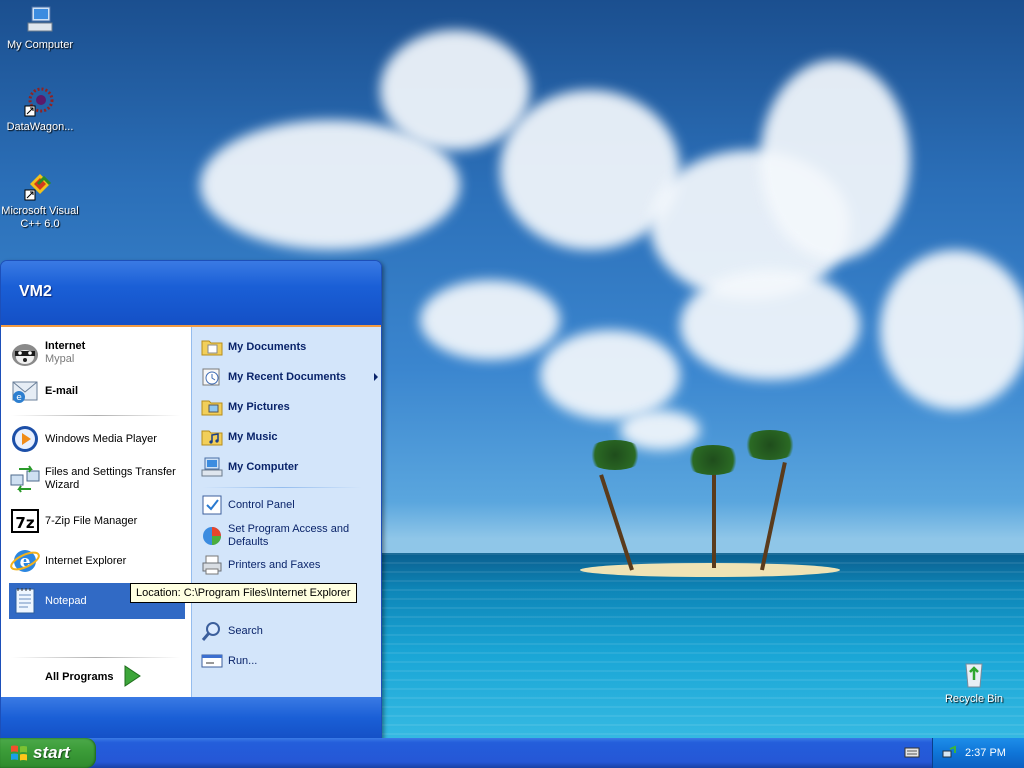 The image size is (1024, 768). I want to click on visual-cpp-icon, so click(40, 186).